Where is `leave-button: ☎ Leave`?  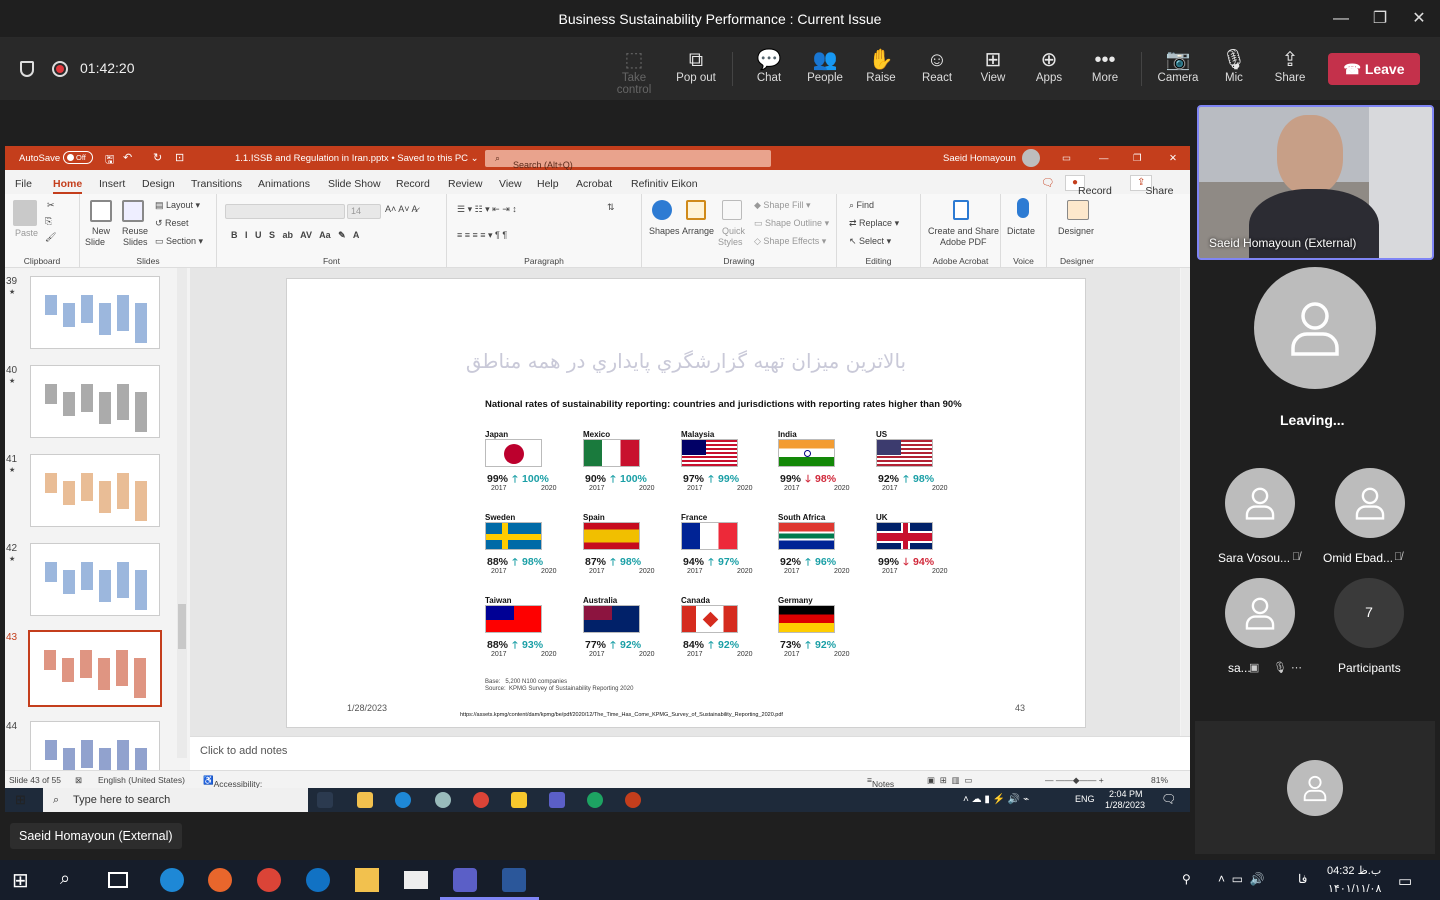 leave-button: ☎ Leave is located at coordinates (1374, 69).